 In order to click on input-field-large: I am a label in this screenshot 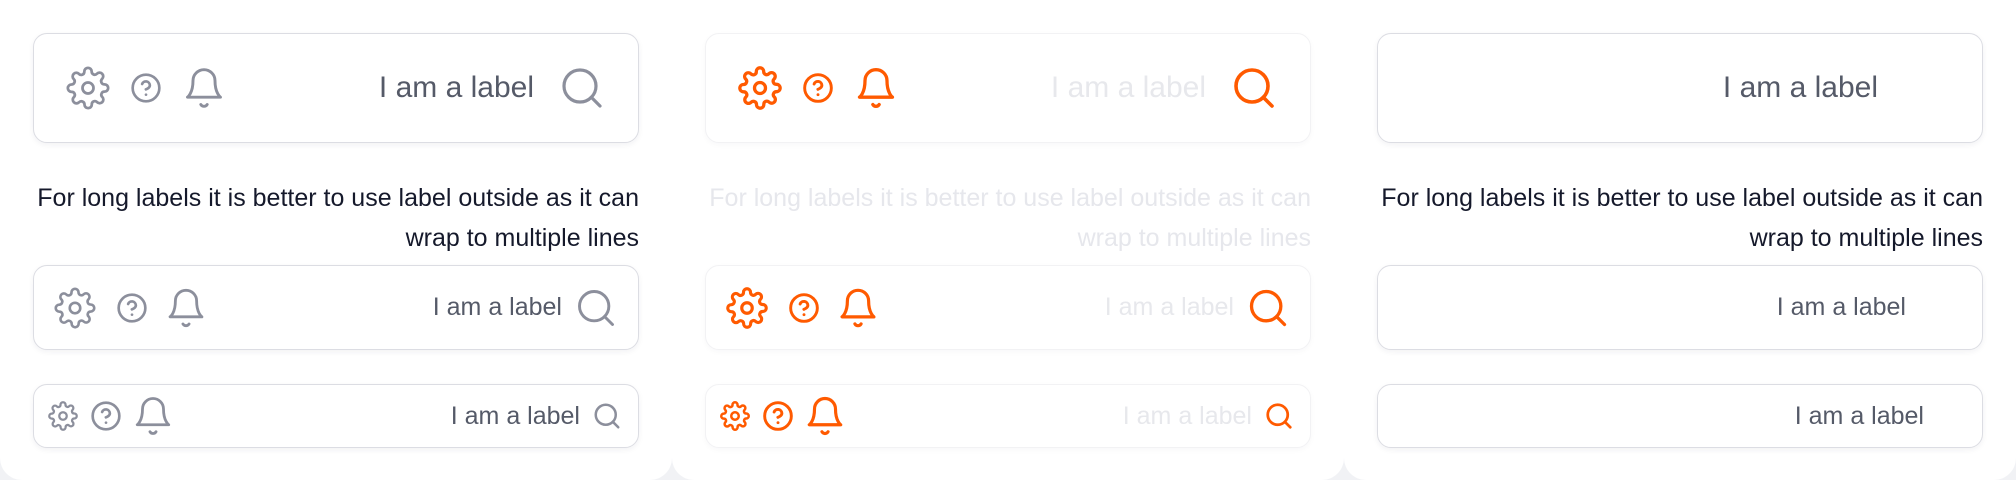, I will do `click(336, 88)`.